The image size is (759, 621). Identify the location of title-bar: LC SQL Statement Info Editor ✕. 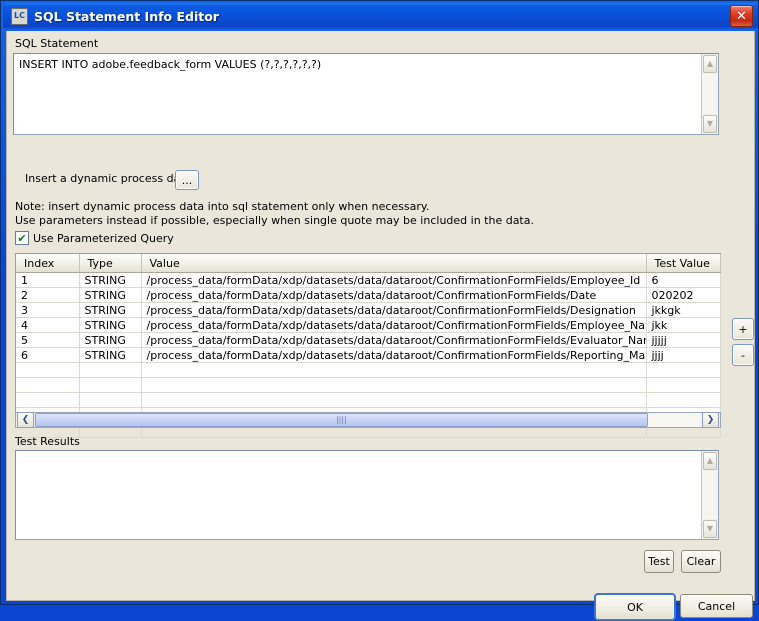
(380, 16).